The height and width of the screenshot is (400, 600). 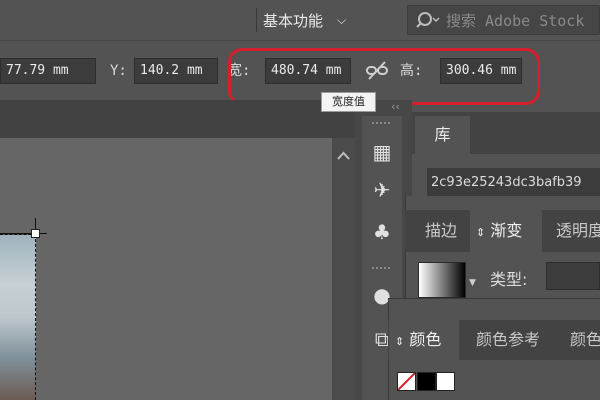 I want to click on chevron-down-icon: ⌵, so click(x=342, y=19).